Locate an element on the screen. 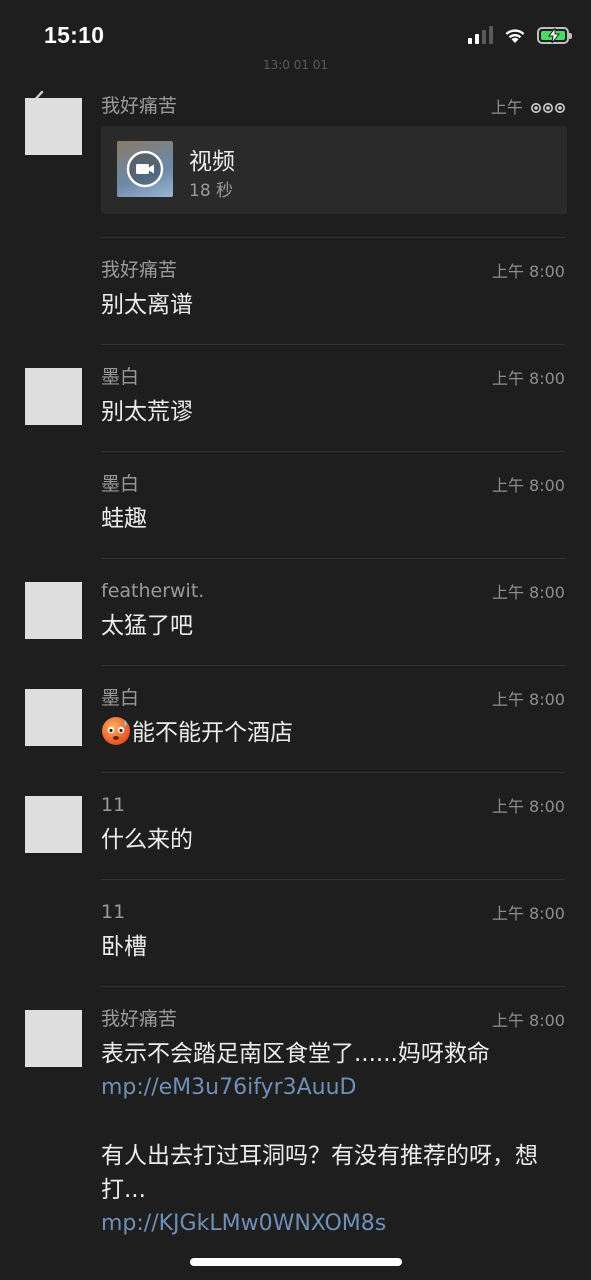 This screenshot has width=591, height=1280. chat-message: 11 上午 8:00 什么来的 is located at coordinates (295, 826).